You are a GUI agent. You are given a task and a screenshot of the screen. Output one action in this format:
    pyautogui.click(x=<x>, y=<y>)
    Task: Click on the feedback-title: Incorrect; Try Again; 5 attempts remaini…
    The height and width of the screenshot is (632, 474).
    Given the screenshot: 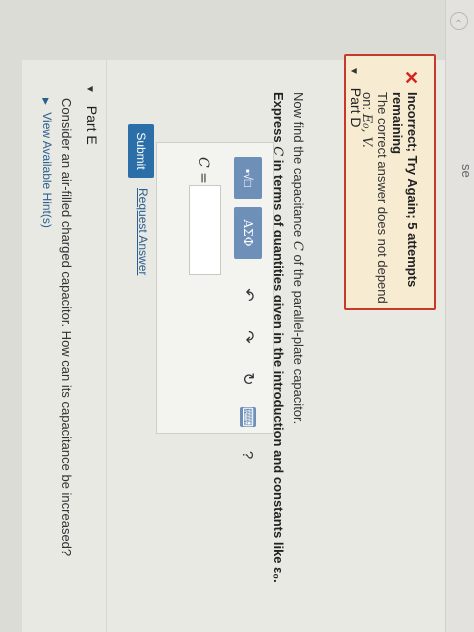 What is the action you would take?
    pyautogui.click(x=405, y=190)
    